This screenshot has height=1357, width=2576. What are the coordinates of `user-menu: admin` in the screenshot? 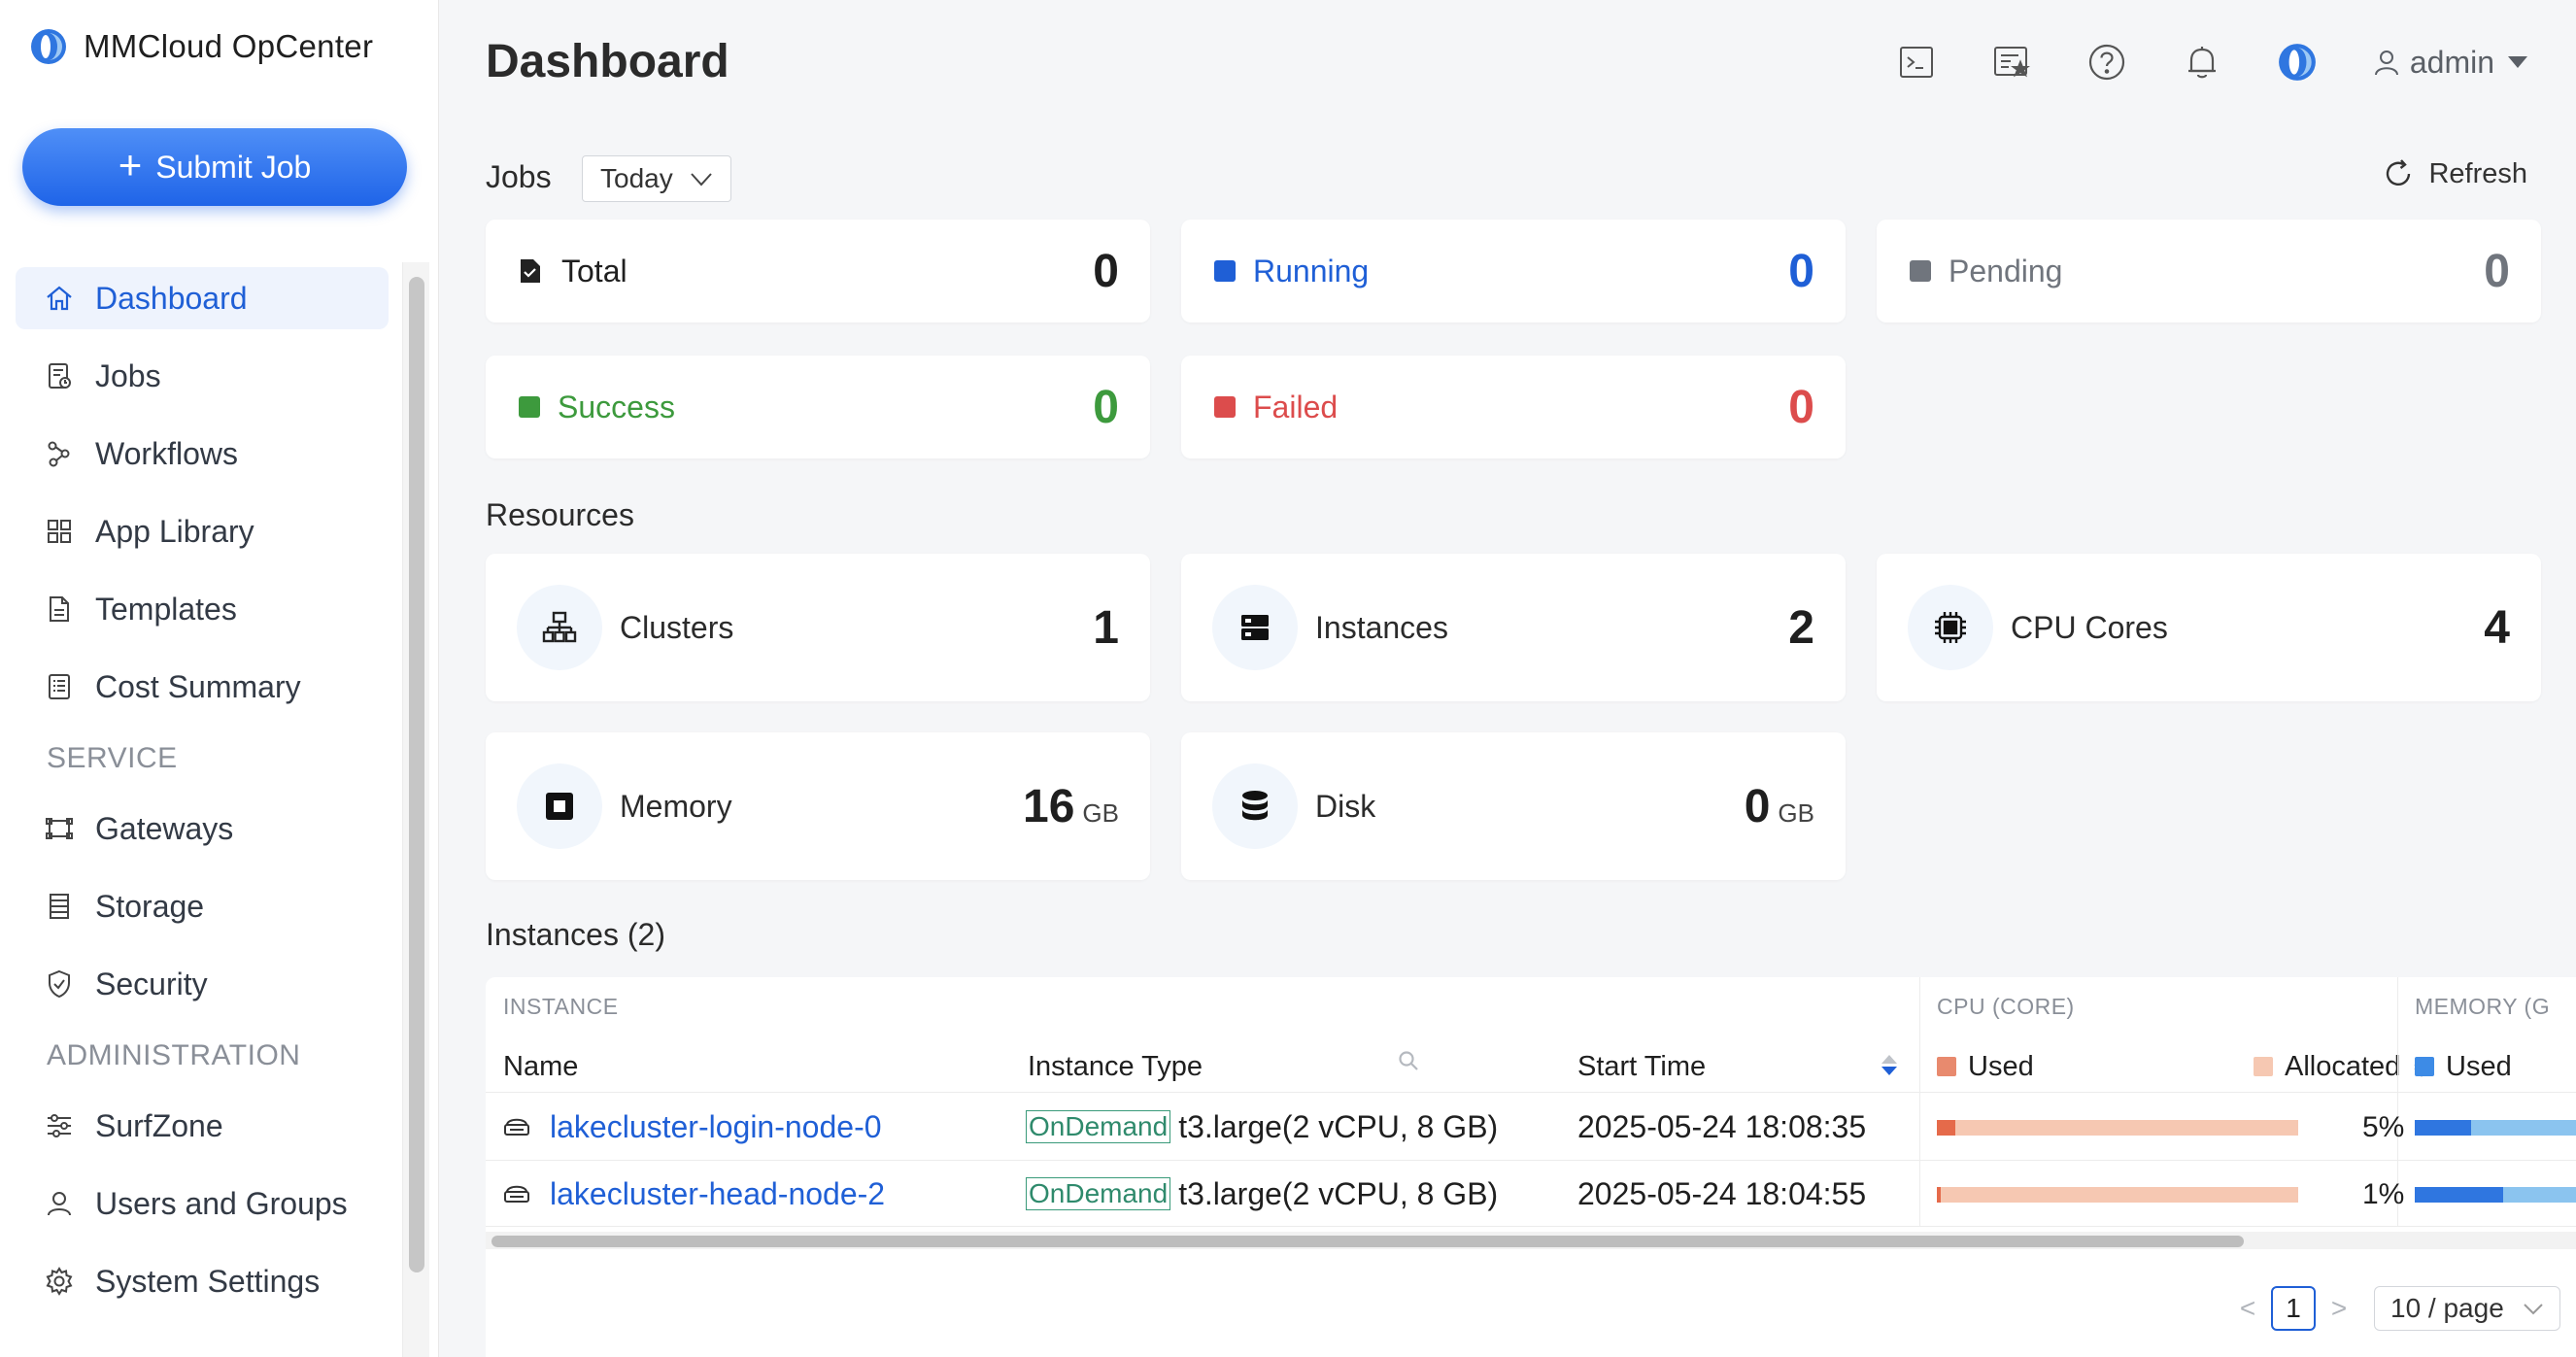 It's located at (2449, 63).